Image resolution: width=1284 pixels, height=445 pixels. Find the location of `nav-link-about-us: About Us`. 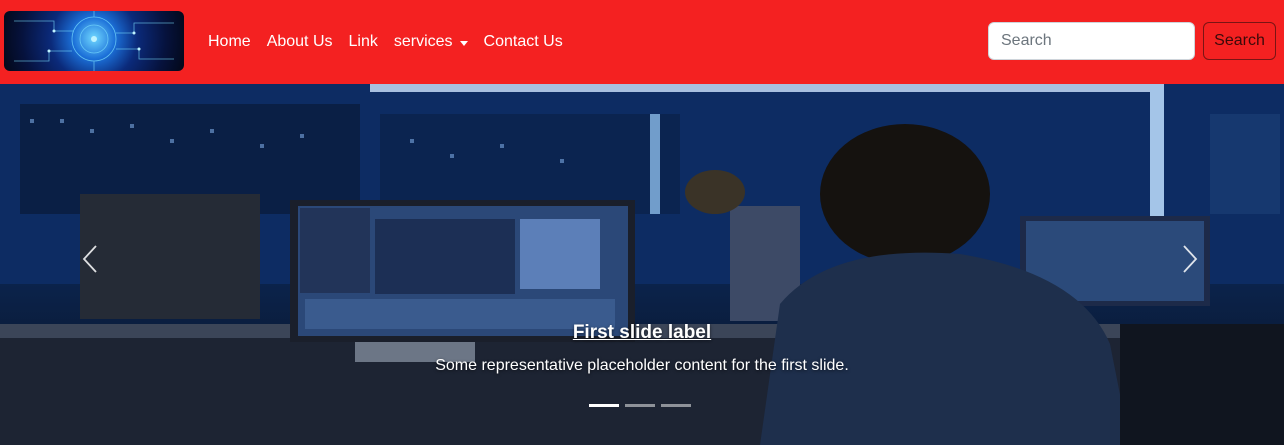

nav-link-about-us: About Us is located at coordinates (300, 42).